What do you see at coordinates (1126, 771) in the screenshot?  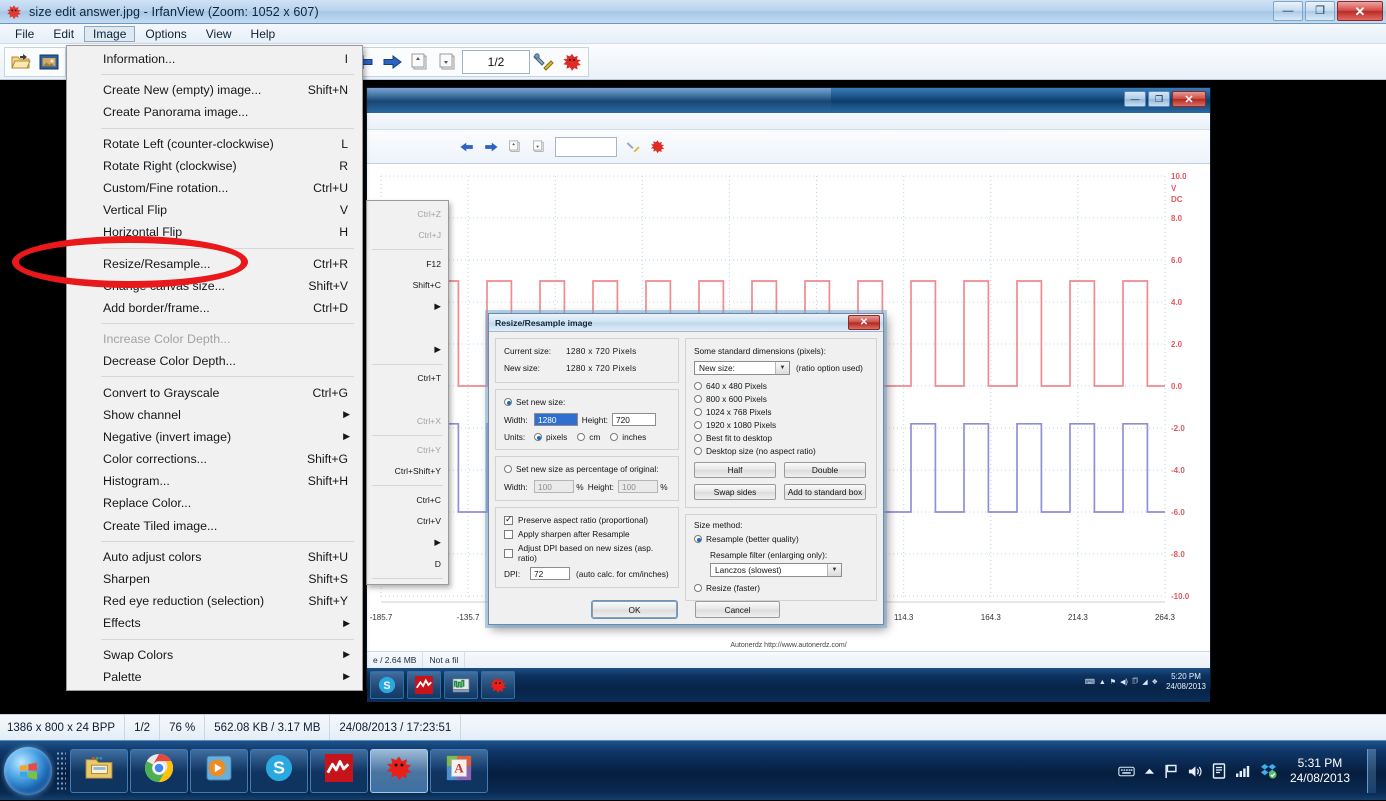 I see `keyboard-icon` at bounding box center [1126, 771].